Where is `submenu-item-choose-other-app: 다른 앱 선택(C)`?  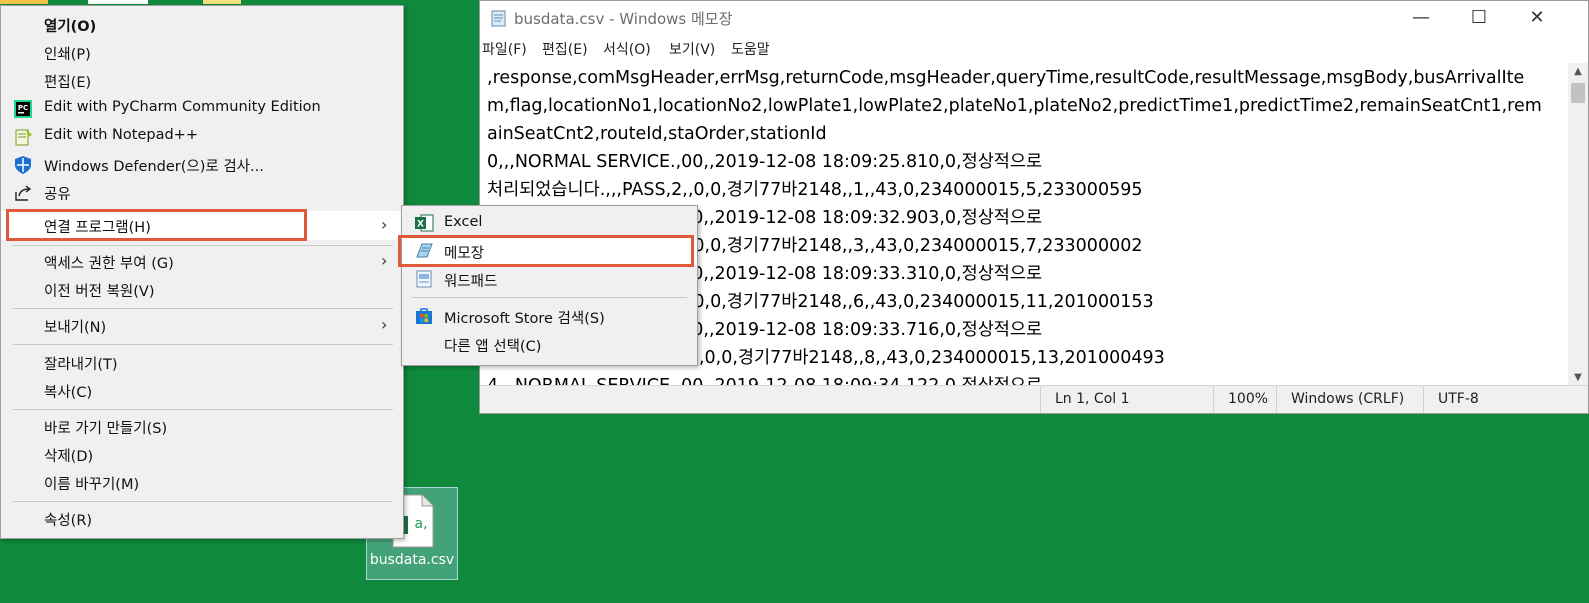
submenu-item-choose-other-app: 다른 앱 선택(C) is located at coordinates (549, 344).